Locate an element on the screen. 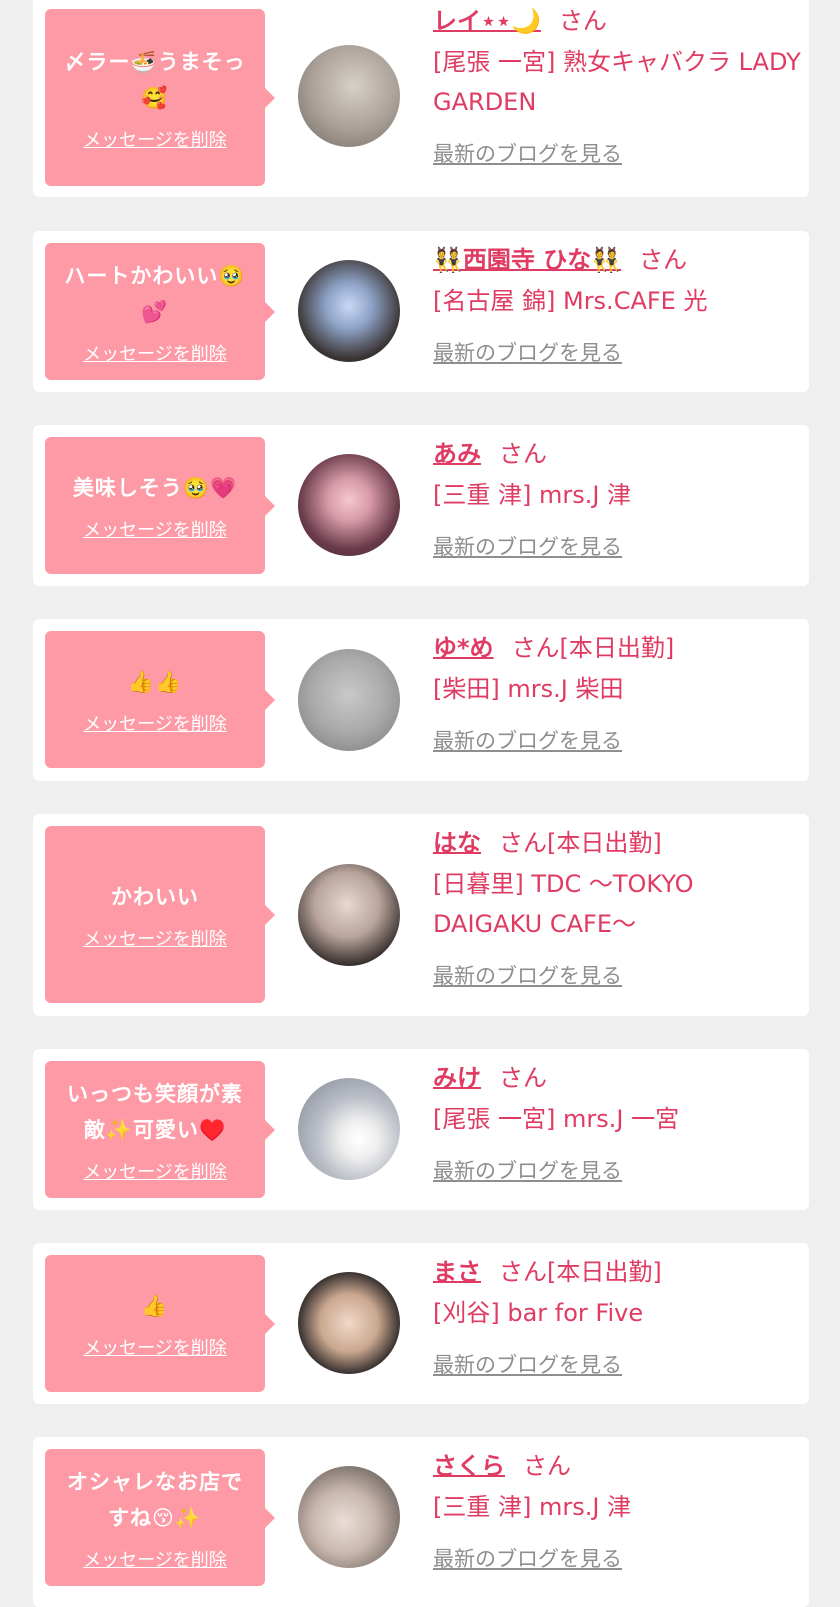 This screenshot has height=1607, width=840. cast-name-link: みけ is located at coordinates (457, 1078).